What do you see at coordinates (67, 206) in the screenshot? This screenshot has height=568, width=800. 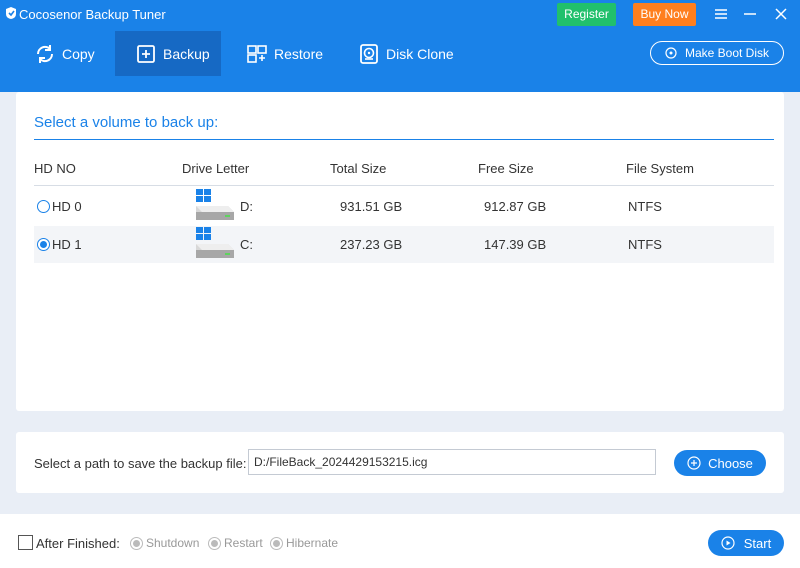 I see `hd-number: HD 0` at bounding box center [67, 206].